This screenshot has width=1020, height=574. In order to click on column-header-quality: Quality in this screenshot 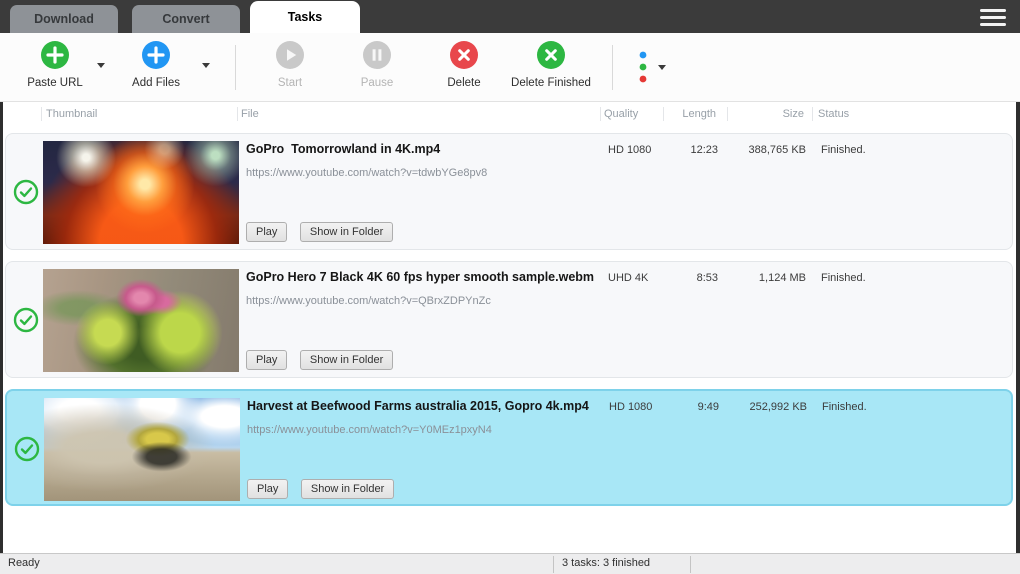, I will do `click(621, 114)`.